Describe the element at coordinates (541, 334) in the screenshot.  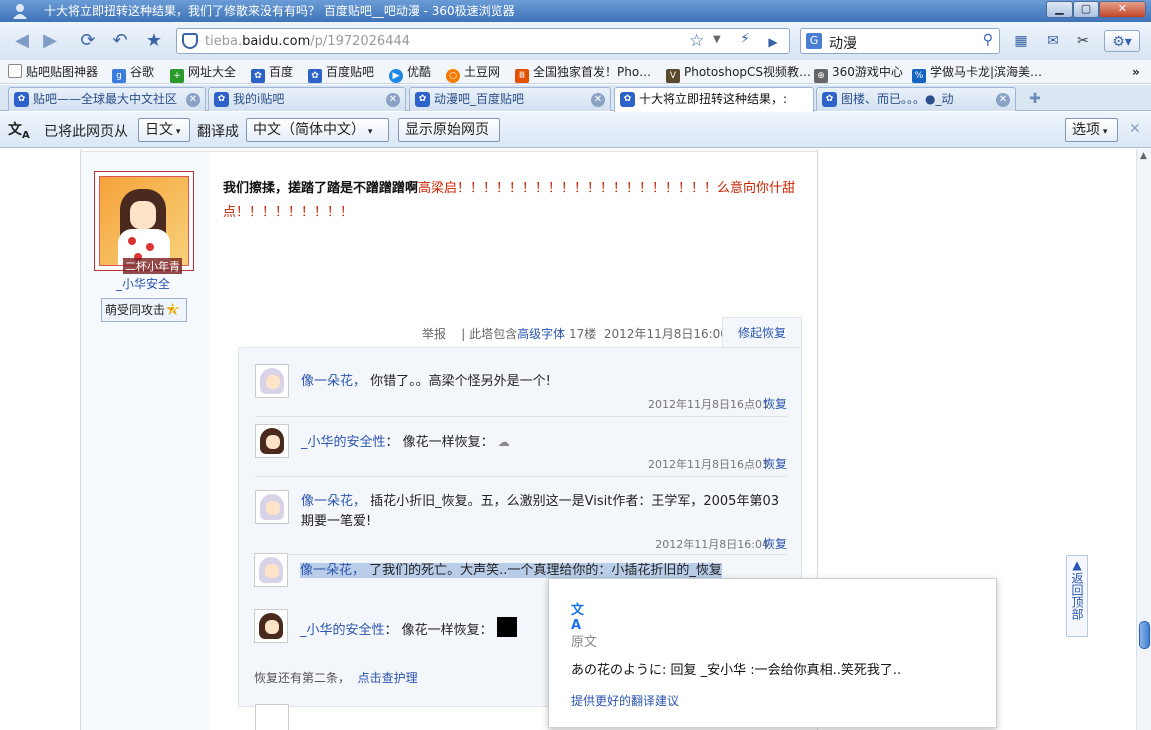
I see `advanced-font-link: 高级字体` at that location.